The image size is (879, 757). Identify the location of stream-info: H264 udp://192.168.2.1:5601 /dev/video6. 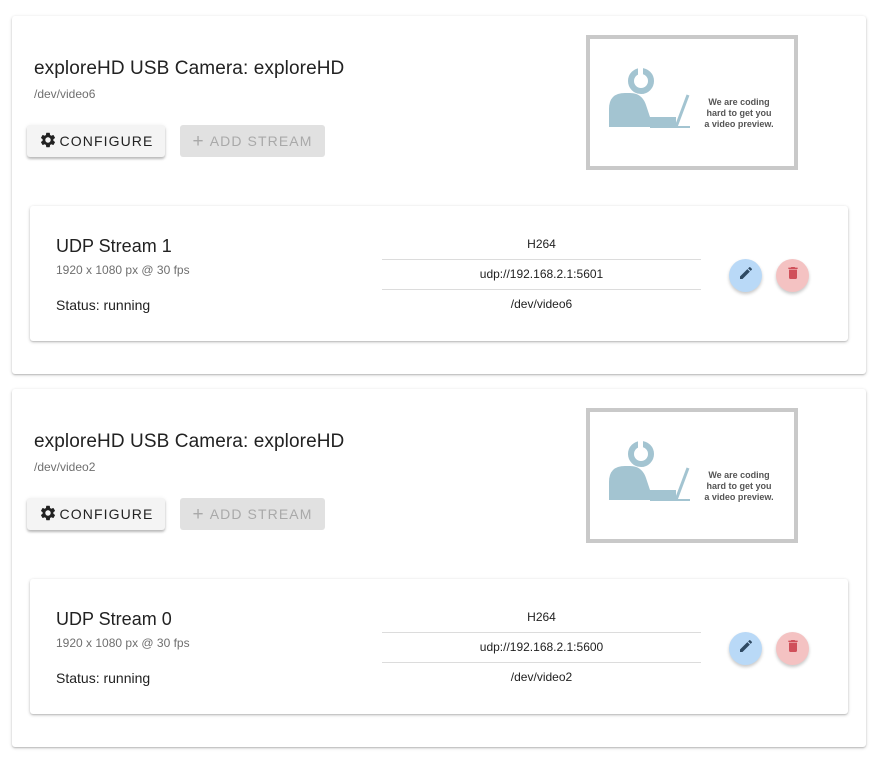
(541, 274).